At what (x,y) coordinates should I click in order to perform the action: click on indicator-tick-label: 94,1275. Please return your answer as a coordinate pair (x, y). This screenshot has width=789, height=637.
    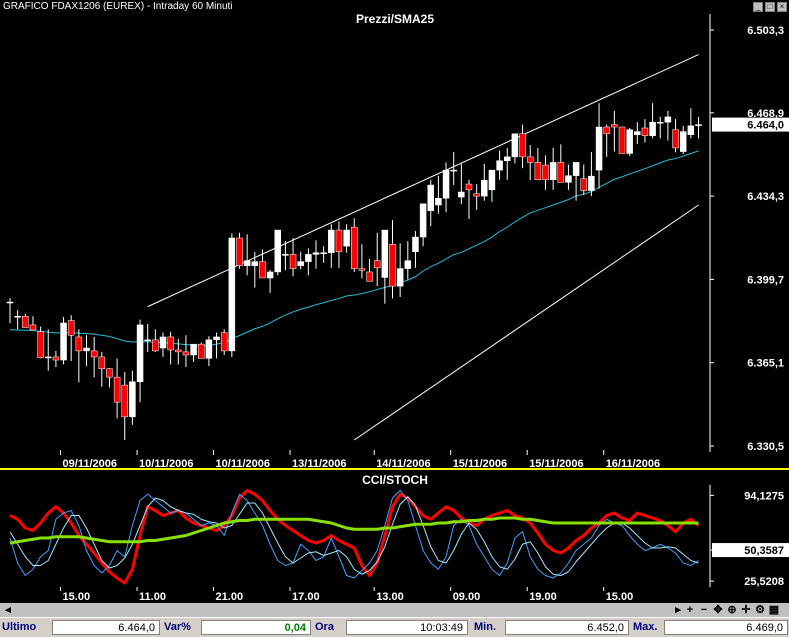
    Looking at the image, I should click on (764, 496).